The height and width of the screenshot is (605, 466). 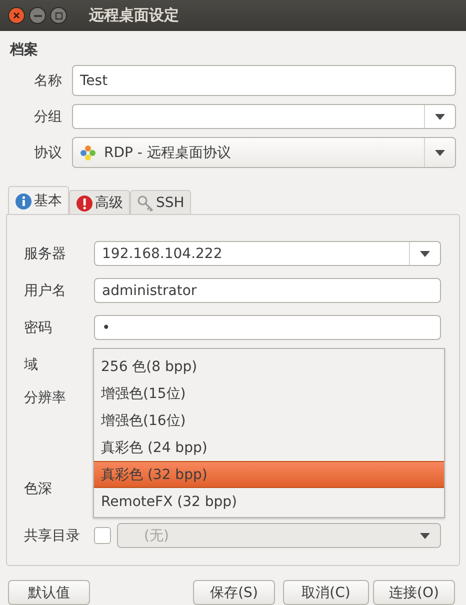 What do you see at coordinates (99, 202) in the screenshot?
I see `tab: 高级` at bounding box center [99, 202].